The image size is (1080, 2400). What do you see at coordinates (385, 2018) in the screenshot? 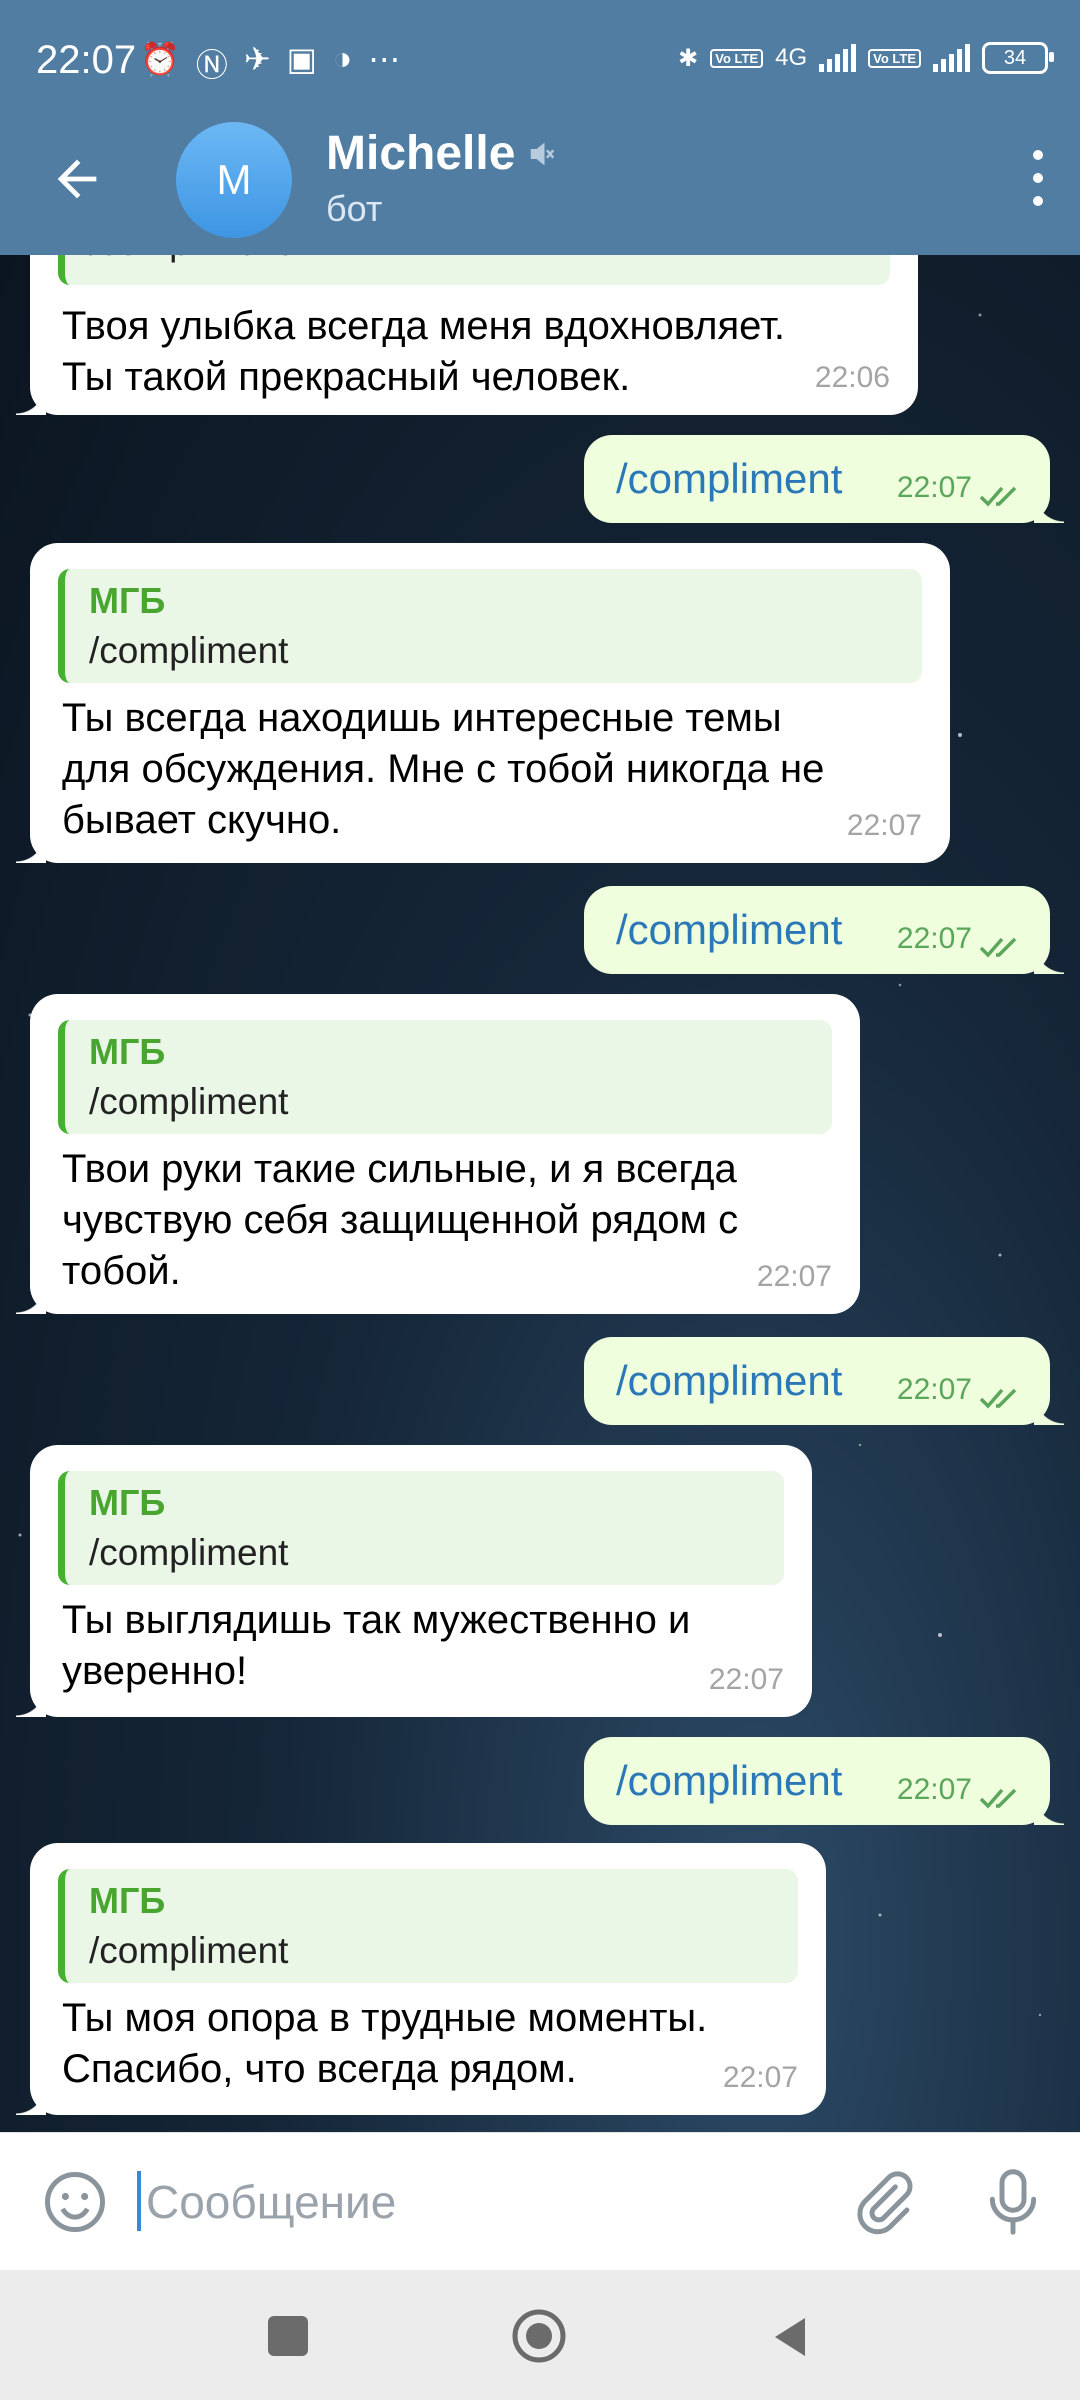
I see `message-text-line: Ты моя опора в трудные моменты.` at bounding box center [385, 2018].